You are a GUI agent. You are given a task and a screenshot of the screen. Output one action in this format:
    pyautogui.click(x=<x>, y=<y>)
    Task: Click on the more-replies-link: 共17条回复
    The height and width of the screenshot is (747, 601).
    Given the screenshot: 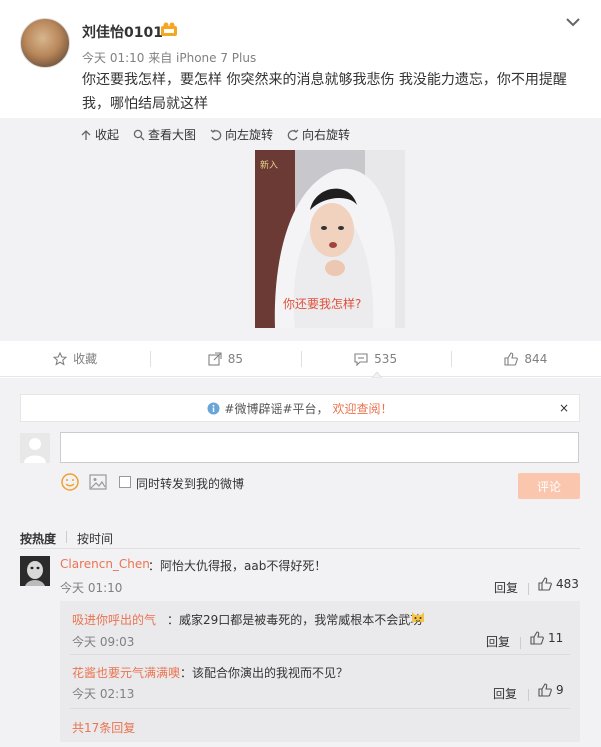 What is the action you would take?
    pyautogui.click(x=103, y=727)
    